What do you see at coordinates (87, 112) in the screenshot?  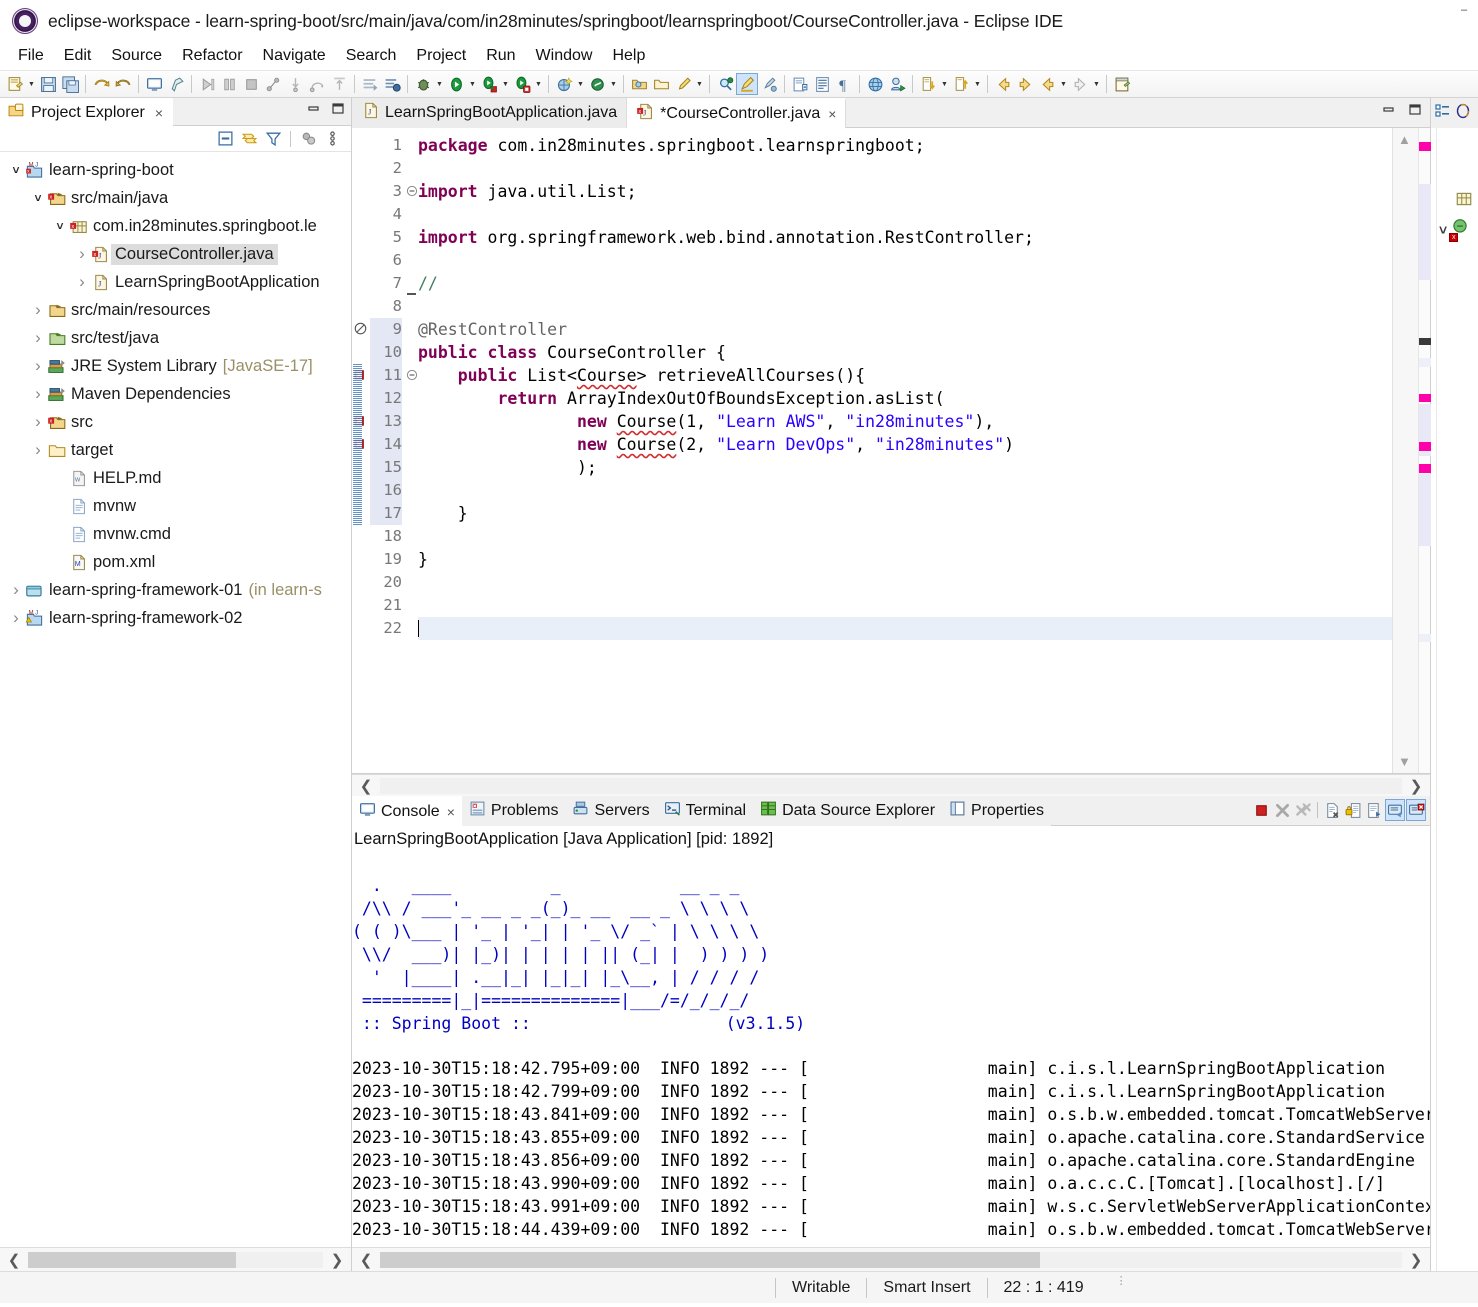 I see `tab-project-explorer: Project Explorer ×` at bounding box center [87, 112].